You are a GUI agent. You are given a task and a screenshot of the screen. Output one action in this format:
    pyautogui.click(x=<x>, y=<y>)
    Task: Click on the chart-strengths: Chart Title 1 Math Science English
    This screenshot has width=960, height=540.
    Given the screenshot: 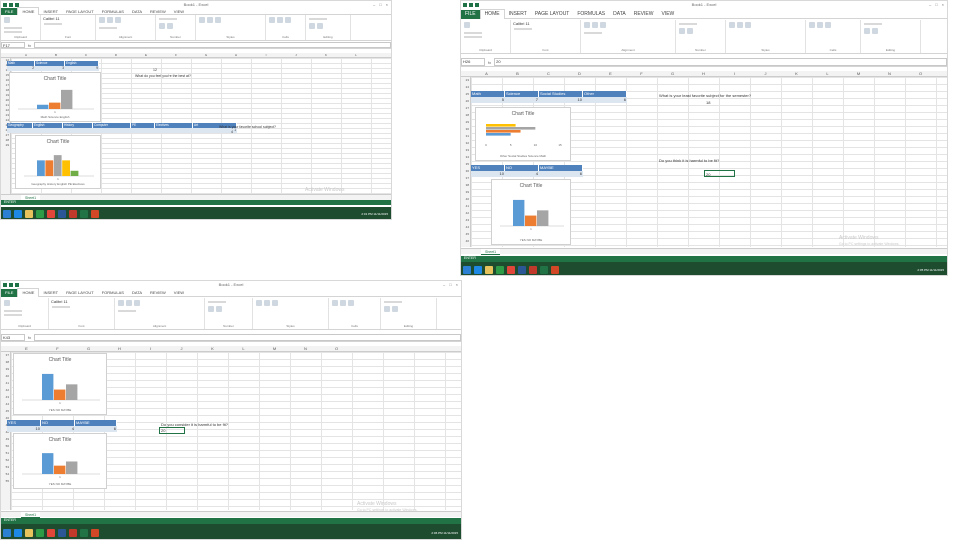 What is the action you would take?
    pyautogui.click(x=55, y=97)
    